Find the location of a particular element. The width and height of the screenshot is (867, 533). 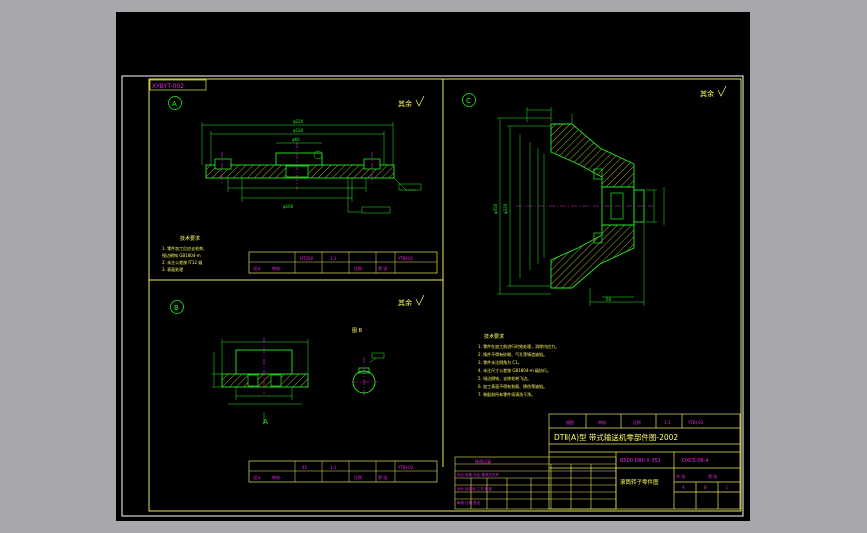

drawing-spec: B500 D80 X 351 is located at coordinates (640, 461).